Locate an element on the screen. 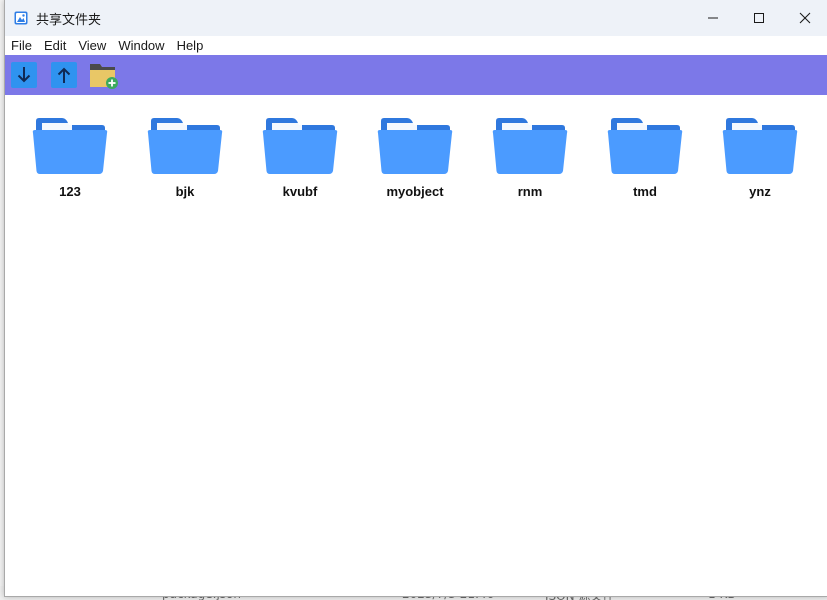  folder-item-123: 123 is located at coordinates (70, 158).